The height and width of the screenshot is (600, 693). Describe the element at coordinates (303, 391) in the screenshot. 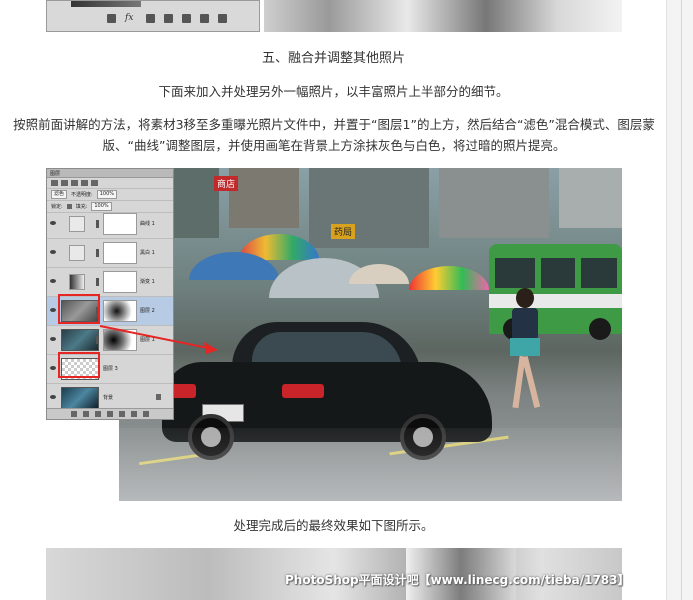

I see `tail-light` at that location.